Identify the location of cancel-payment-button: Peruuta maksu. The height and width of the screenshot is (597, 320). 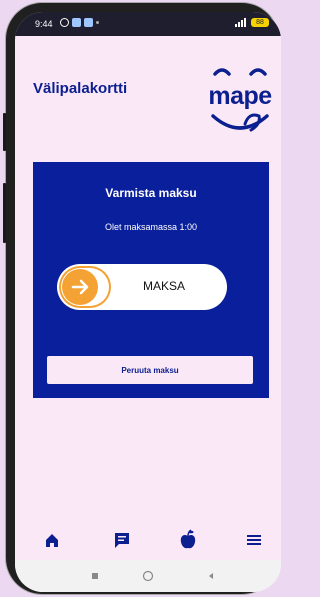
(150, 370).